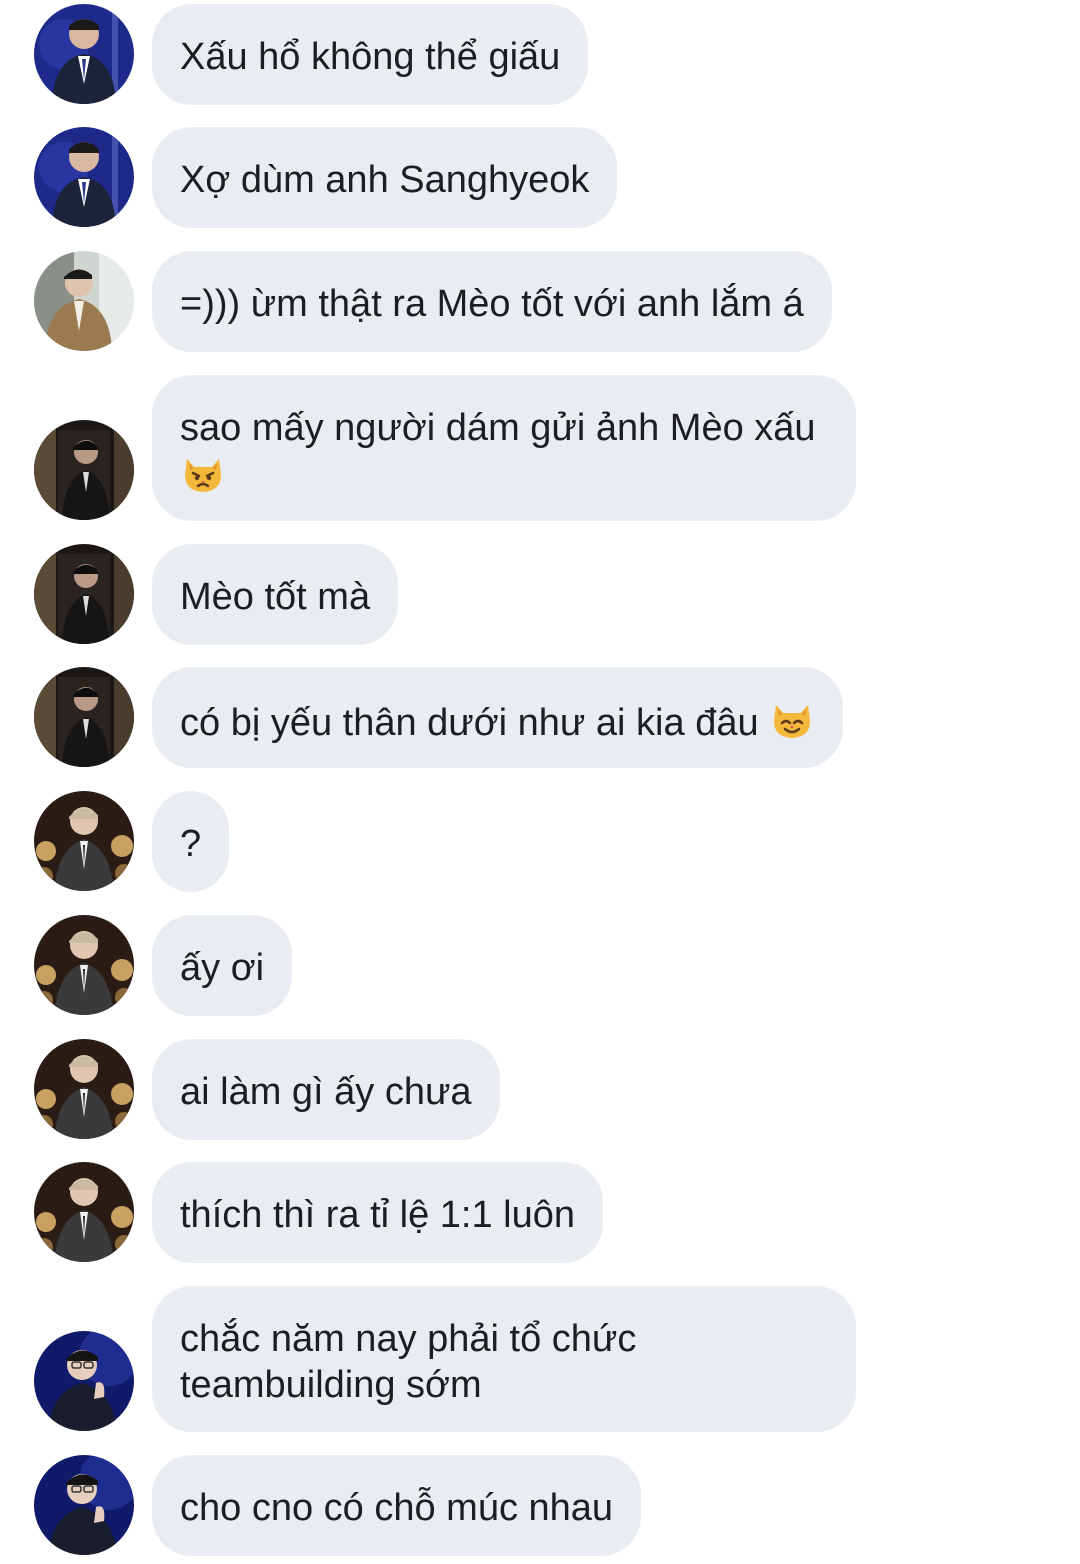 The height and width of the screenshot is (1564, 1080). I want to click on message-text: =))) ừm thật ra Mèo tốt với anh lắm á, so click(492, 304).